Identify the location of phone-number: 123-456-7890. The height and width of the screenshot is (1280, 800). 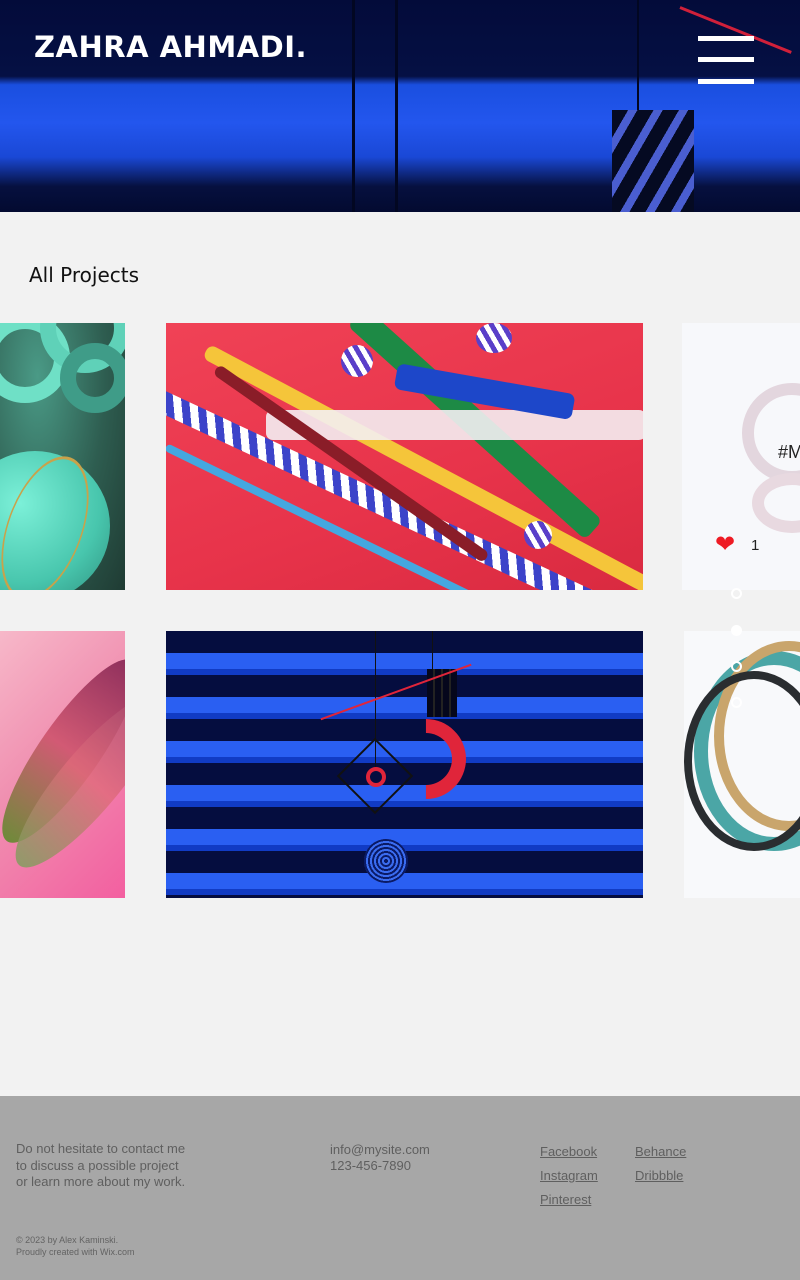
(370, 1165).